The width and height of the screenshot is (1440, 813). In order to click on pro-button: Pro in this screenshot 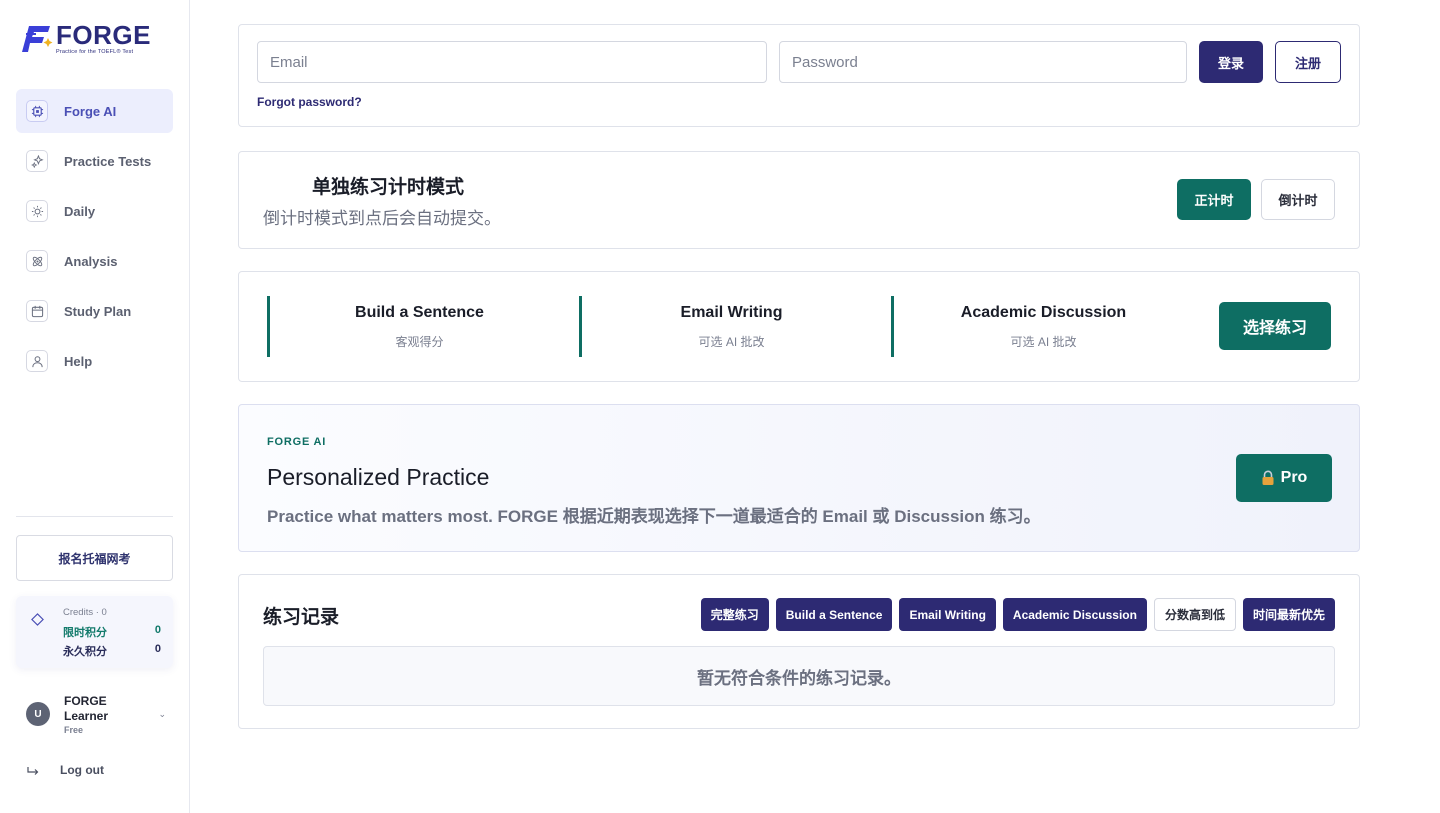, I will do `click(1284, 478)`.